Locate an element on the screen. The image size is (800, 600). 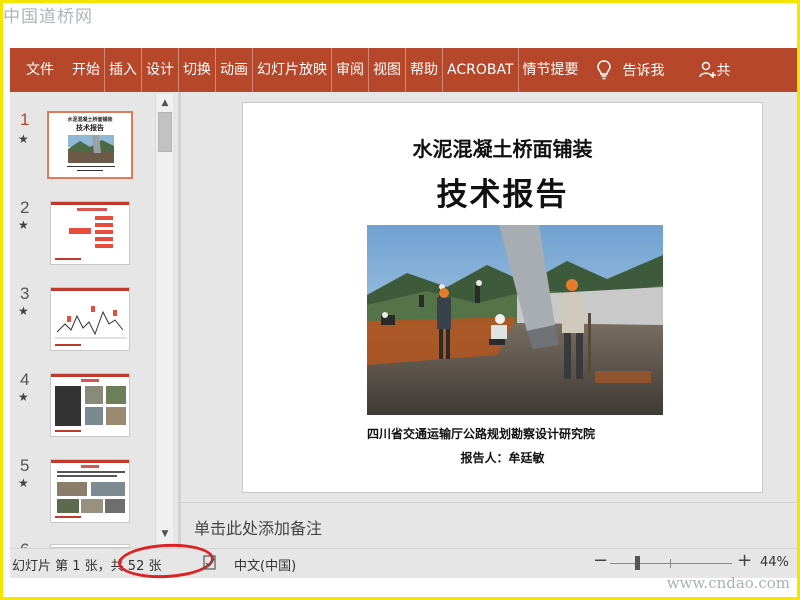
slide-number-2: 2 is located at coordinates (25, 207).